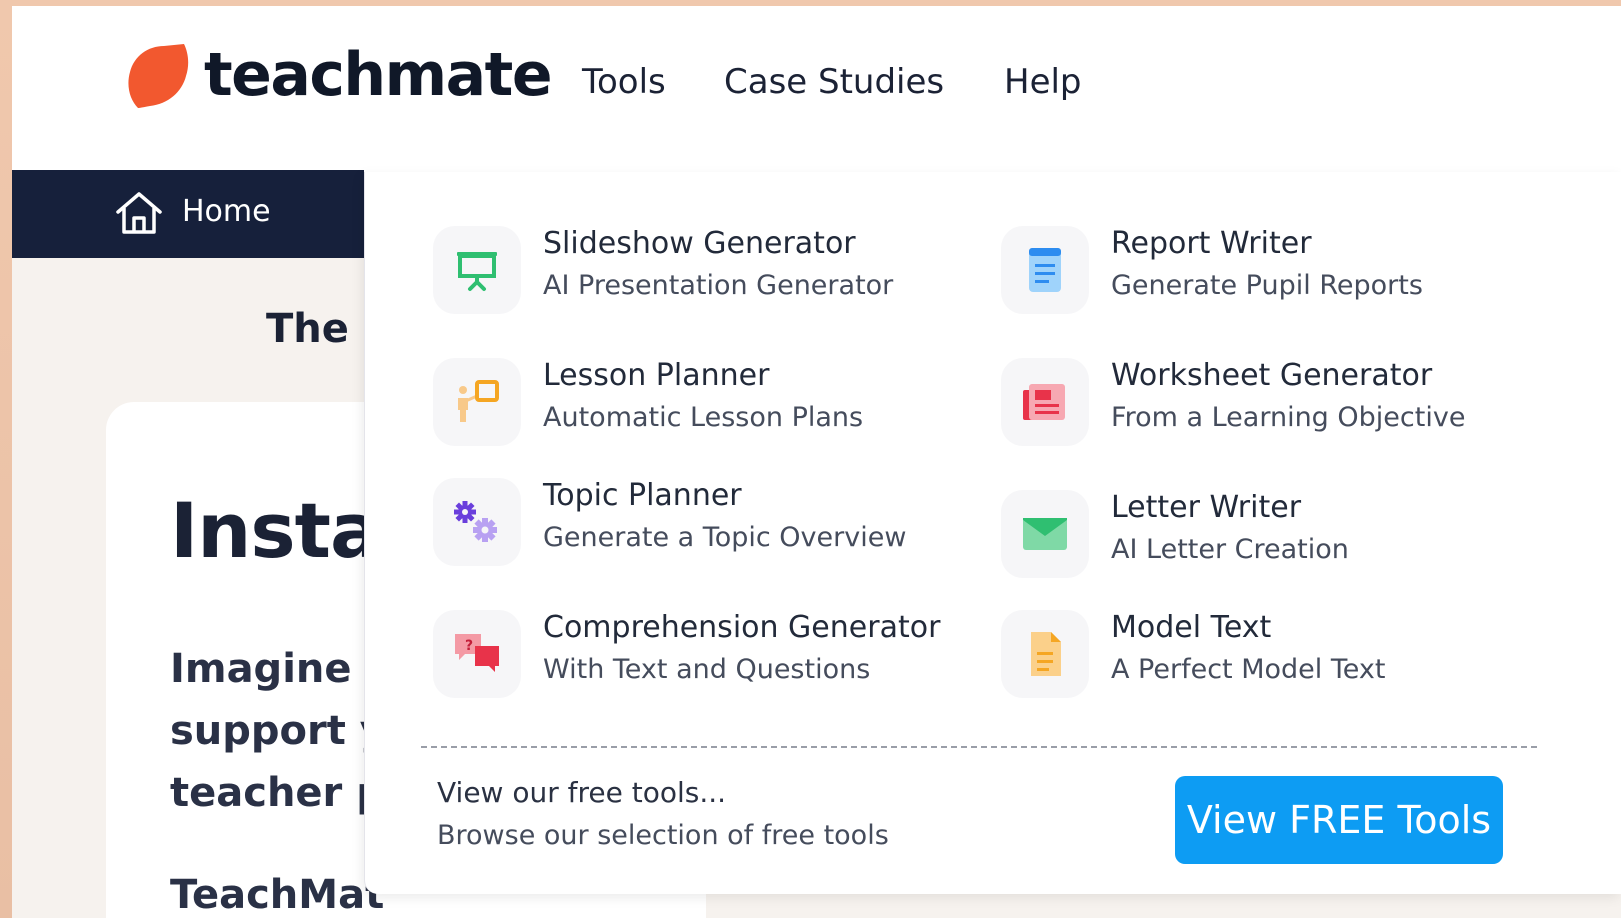 The height and width of the screenshot is (918, 1621). What do you see at coordinates (707, 669) in the screenshot?
I see `tool-subtitle: With Text and Questions` at bounding box center [707, 669].